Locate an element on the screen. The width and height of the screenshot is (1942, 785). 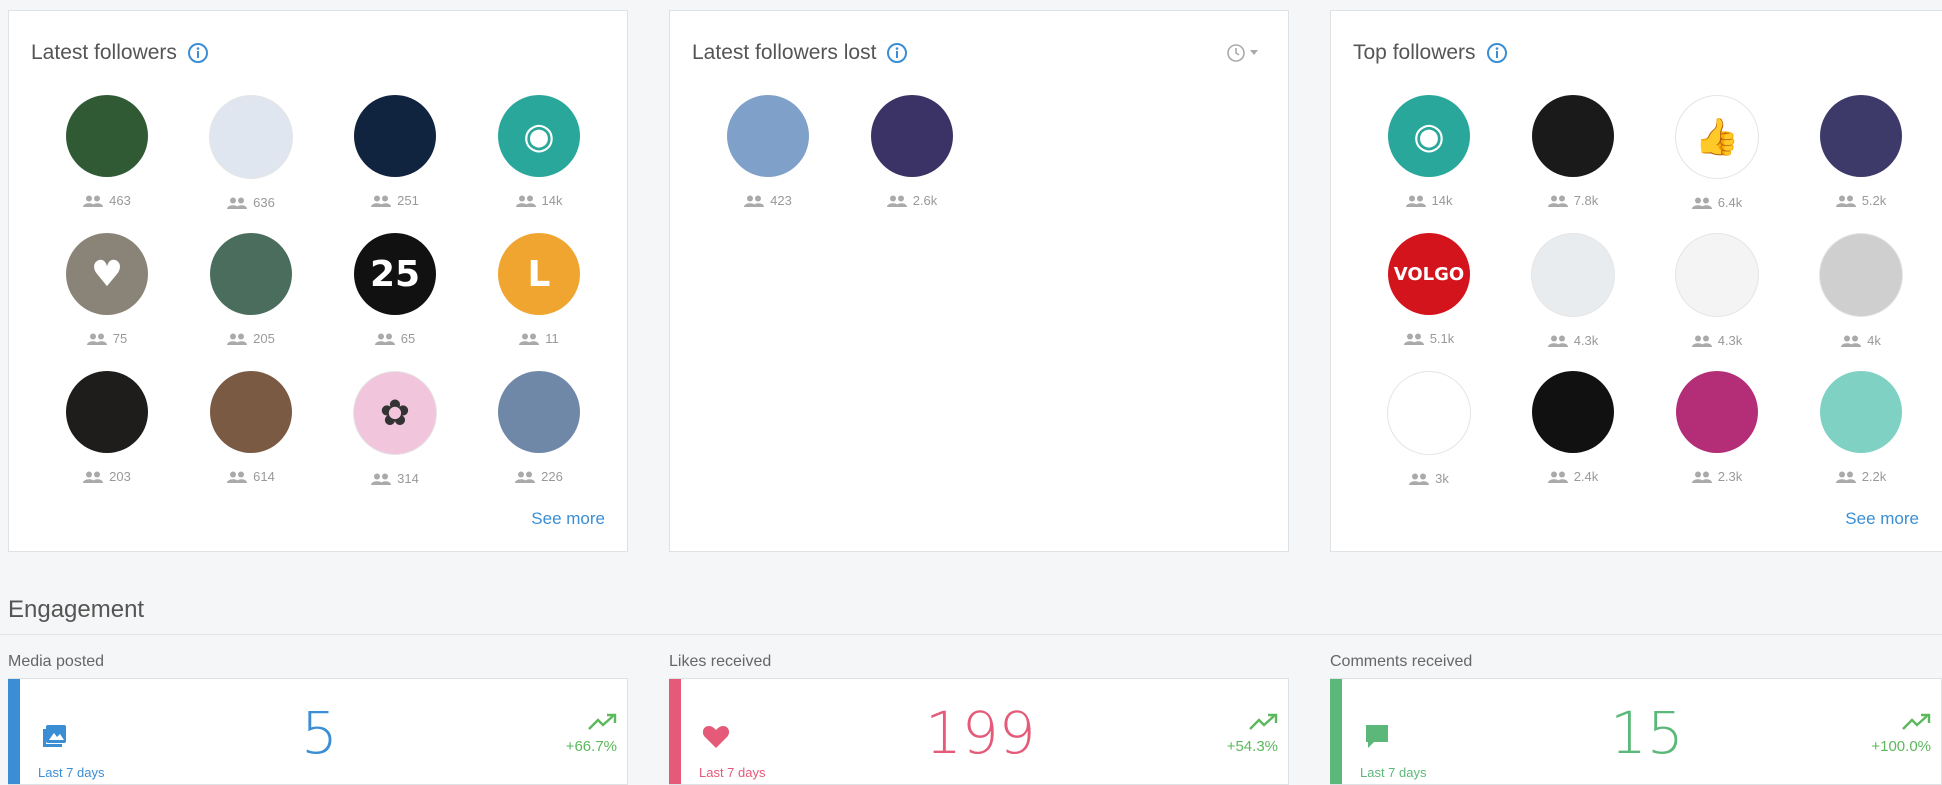
likes-received-card: Last 7 days 199 +54.3% is located at coordinates (979, 731).